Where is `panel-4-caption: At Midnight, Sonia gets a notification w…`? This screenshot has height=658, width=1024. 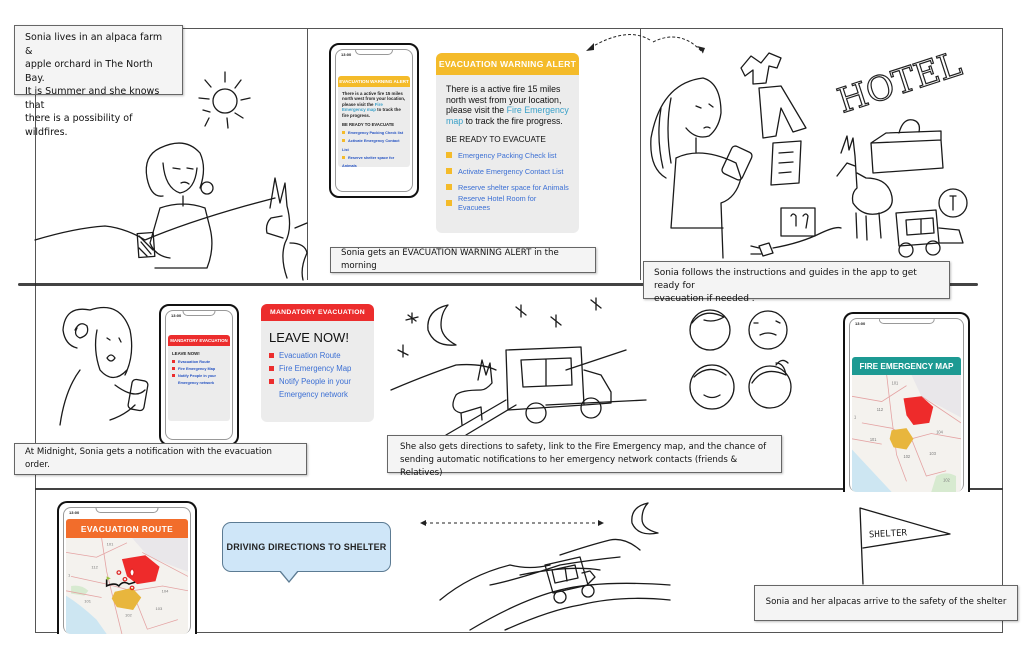
panel-4-caption: At Midnight, Sonia gets a notification w… is located at coordinates (160, 459).